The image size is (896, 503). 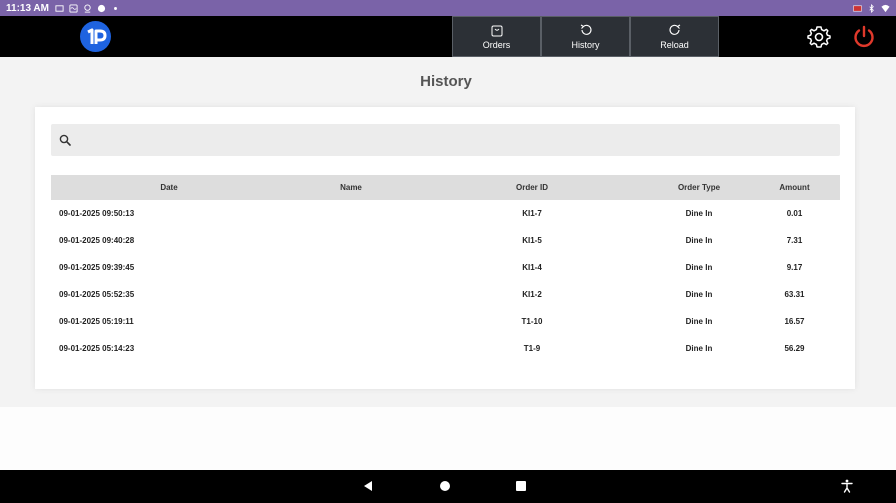 What do you see at coordinates (532, 348) in the screenshot?
I see `cell-order-id: T1-9` at bounding box center [532, 348].